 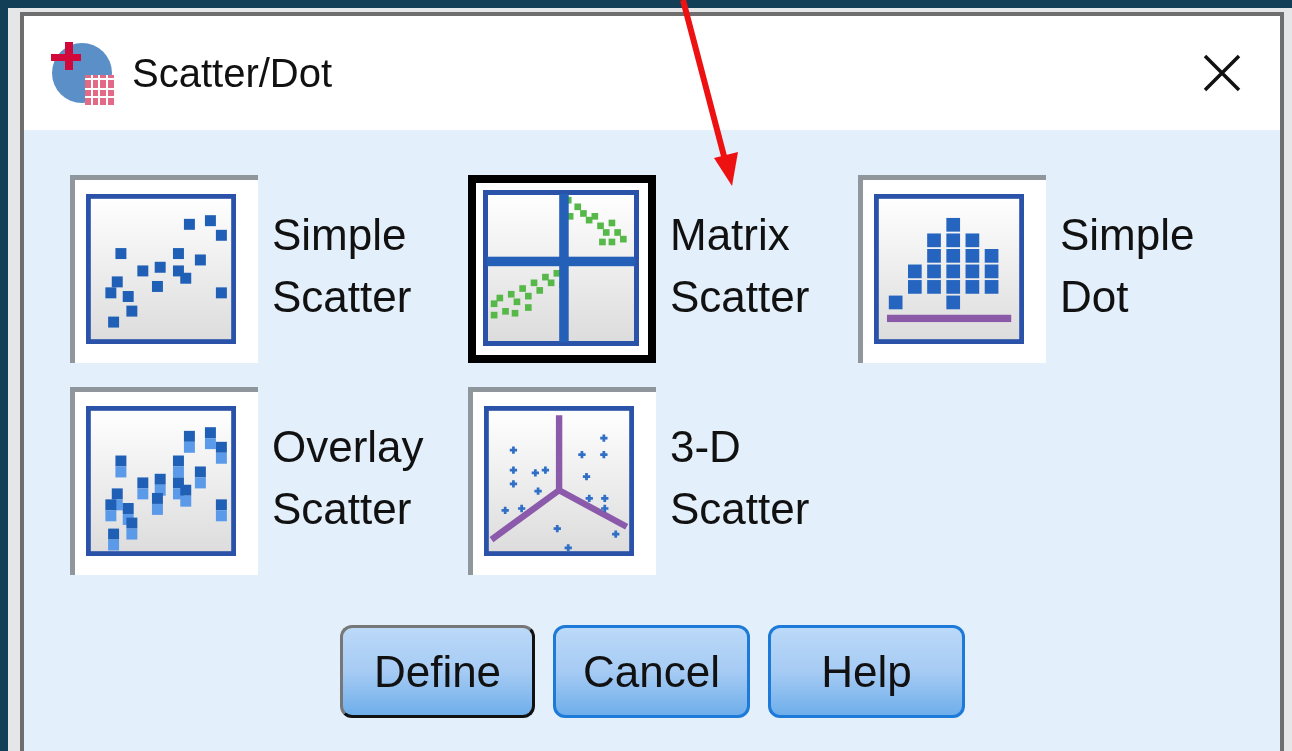 I want to click on chart-type-label: 3-D Scatter, so click(x=740, y=478).